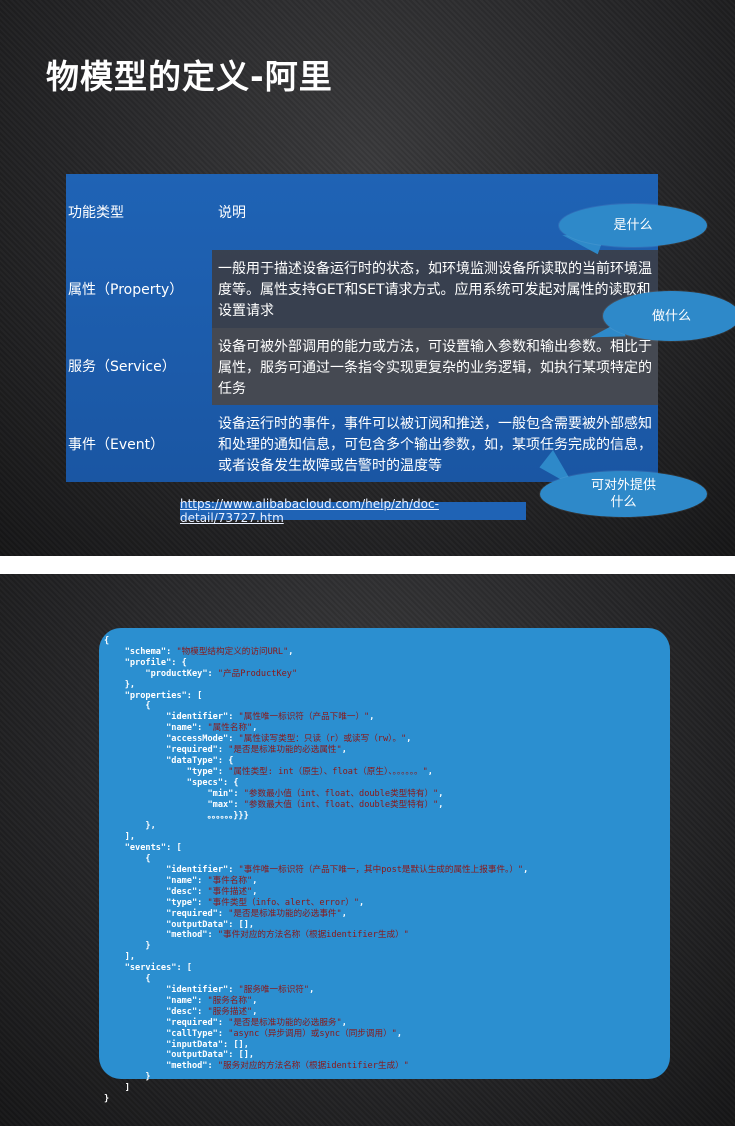  What do you see at coordinates (189, 76) in the screenshot?
I see `slide-title: 物模型的定义-阿里` at bounding box center [189, 76].